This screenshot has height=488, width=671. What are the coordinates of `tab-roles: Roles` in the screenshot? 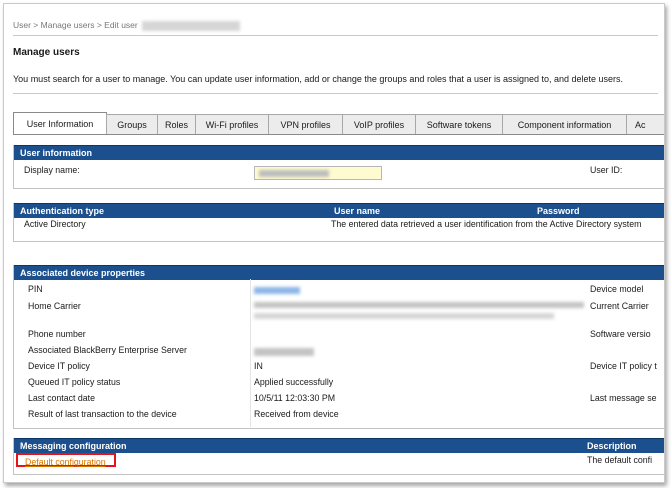 It's located at (176, 124).